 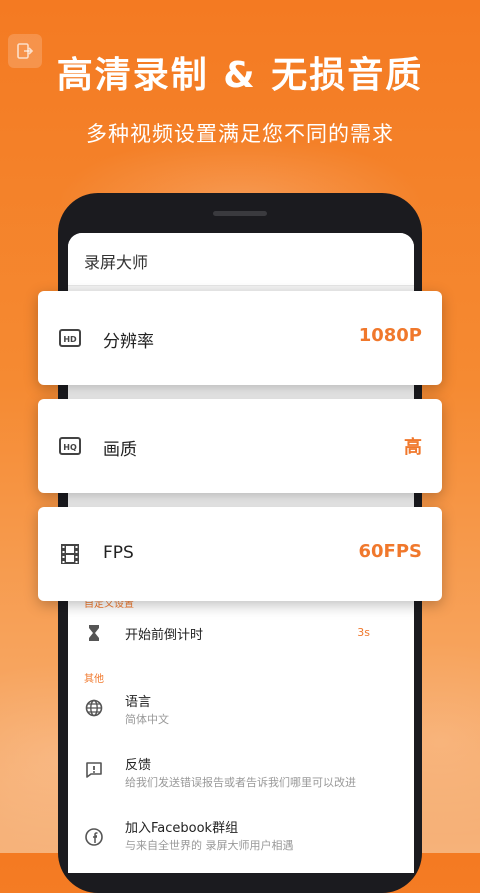 What do you see at coordinates (240, 338) in the screenshot?
I see `resolution-card: HD 分辨率 1080P` at bounding box center [240, 338].